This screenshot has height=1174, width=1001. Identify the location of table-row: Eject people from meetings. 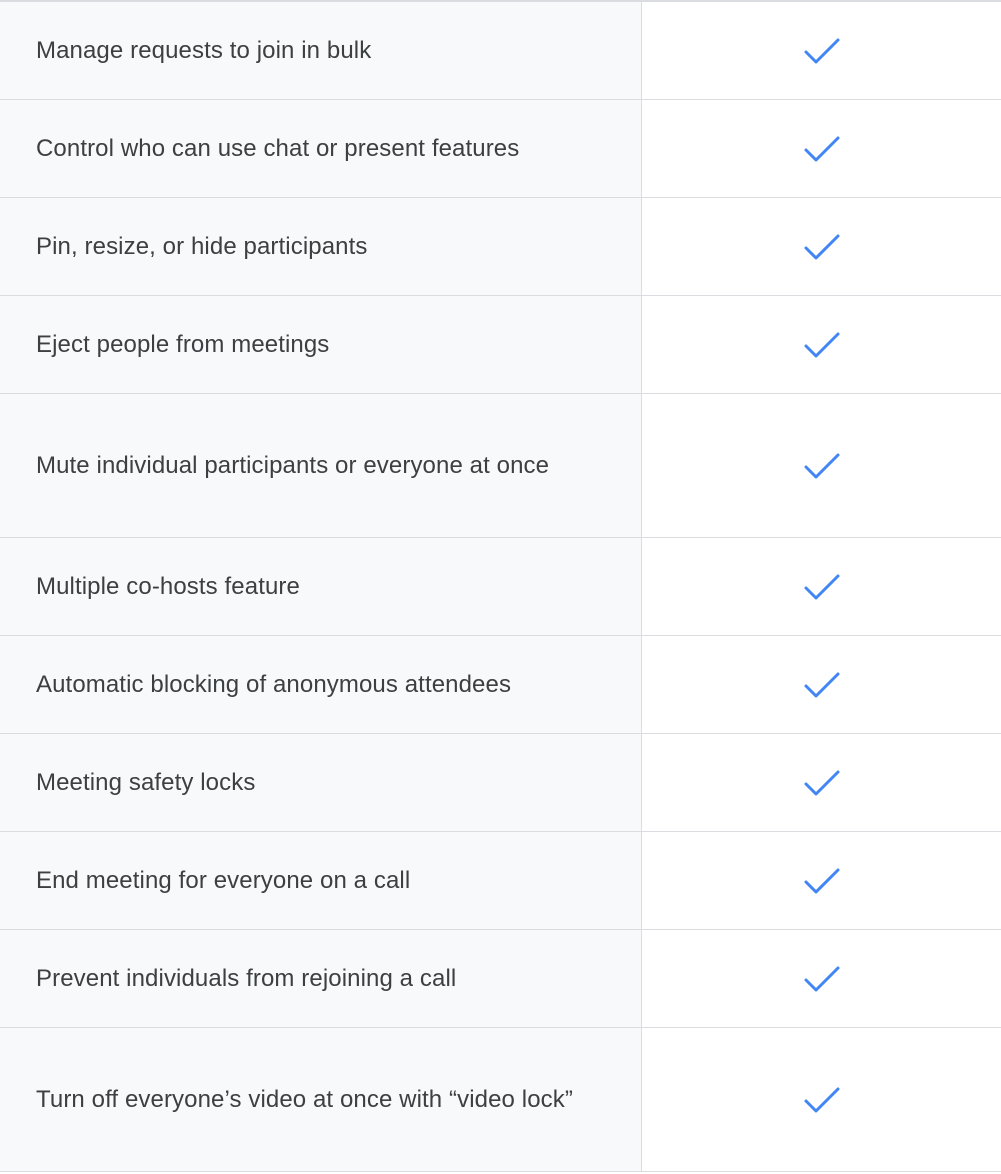
(500, 345).